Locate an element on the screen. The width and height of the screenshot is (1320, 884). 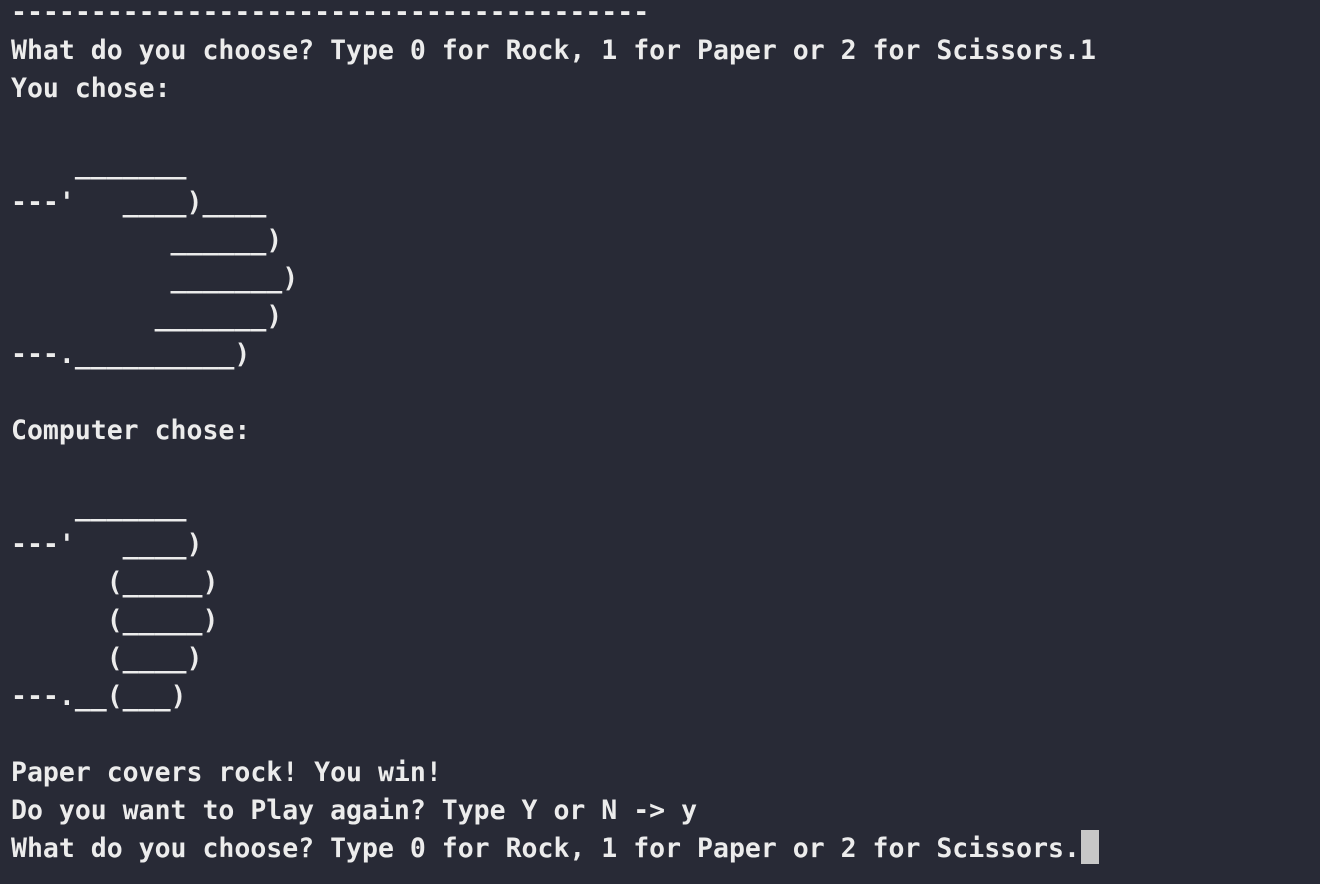
you-chose-label: You chose: is located at coordinates (91, 88).